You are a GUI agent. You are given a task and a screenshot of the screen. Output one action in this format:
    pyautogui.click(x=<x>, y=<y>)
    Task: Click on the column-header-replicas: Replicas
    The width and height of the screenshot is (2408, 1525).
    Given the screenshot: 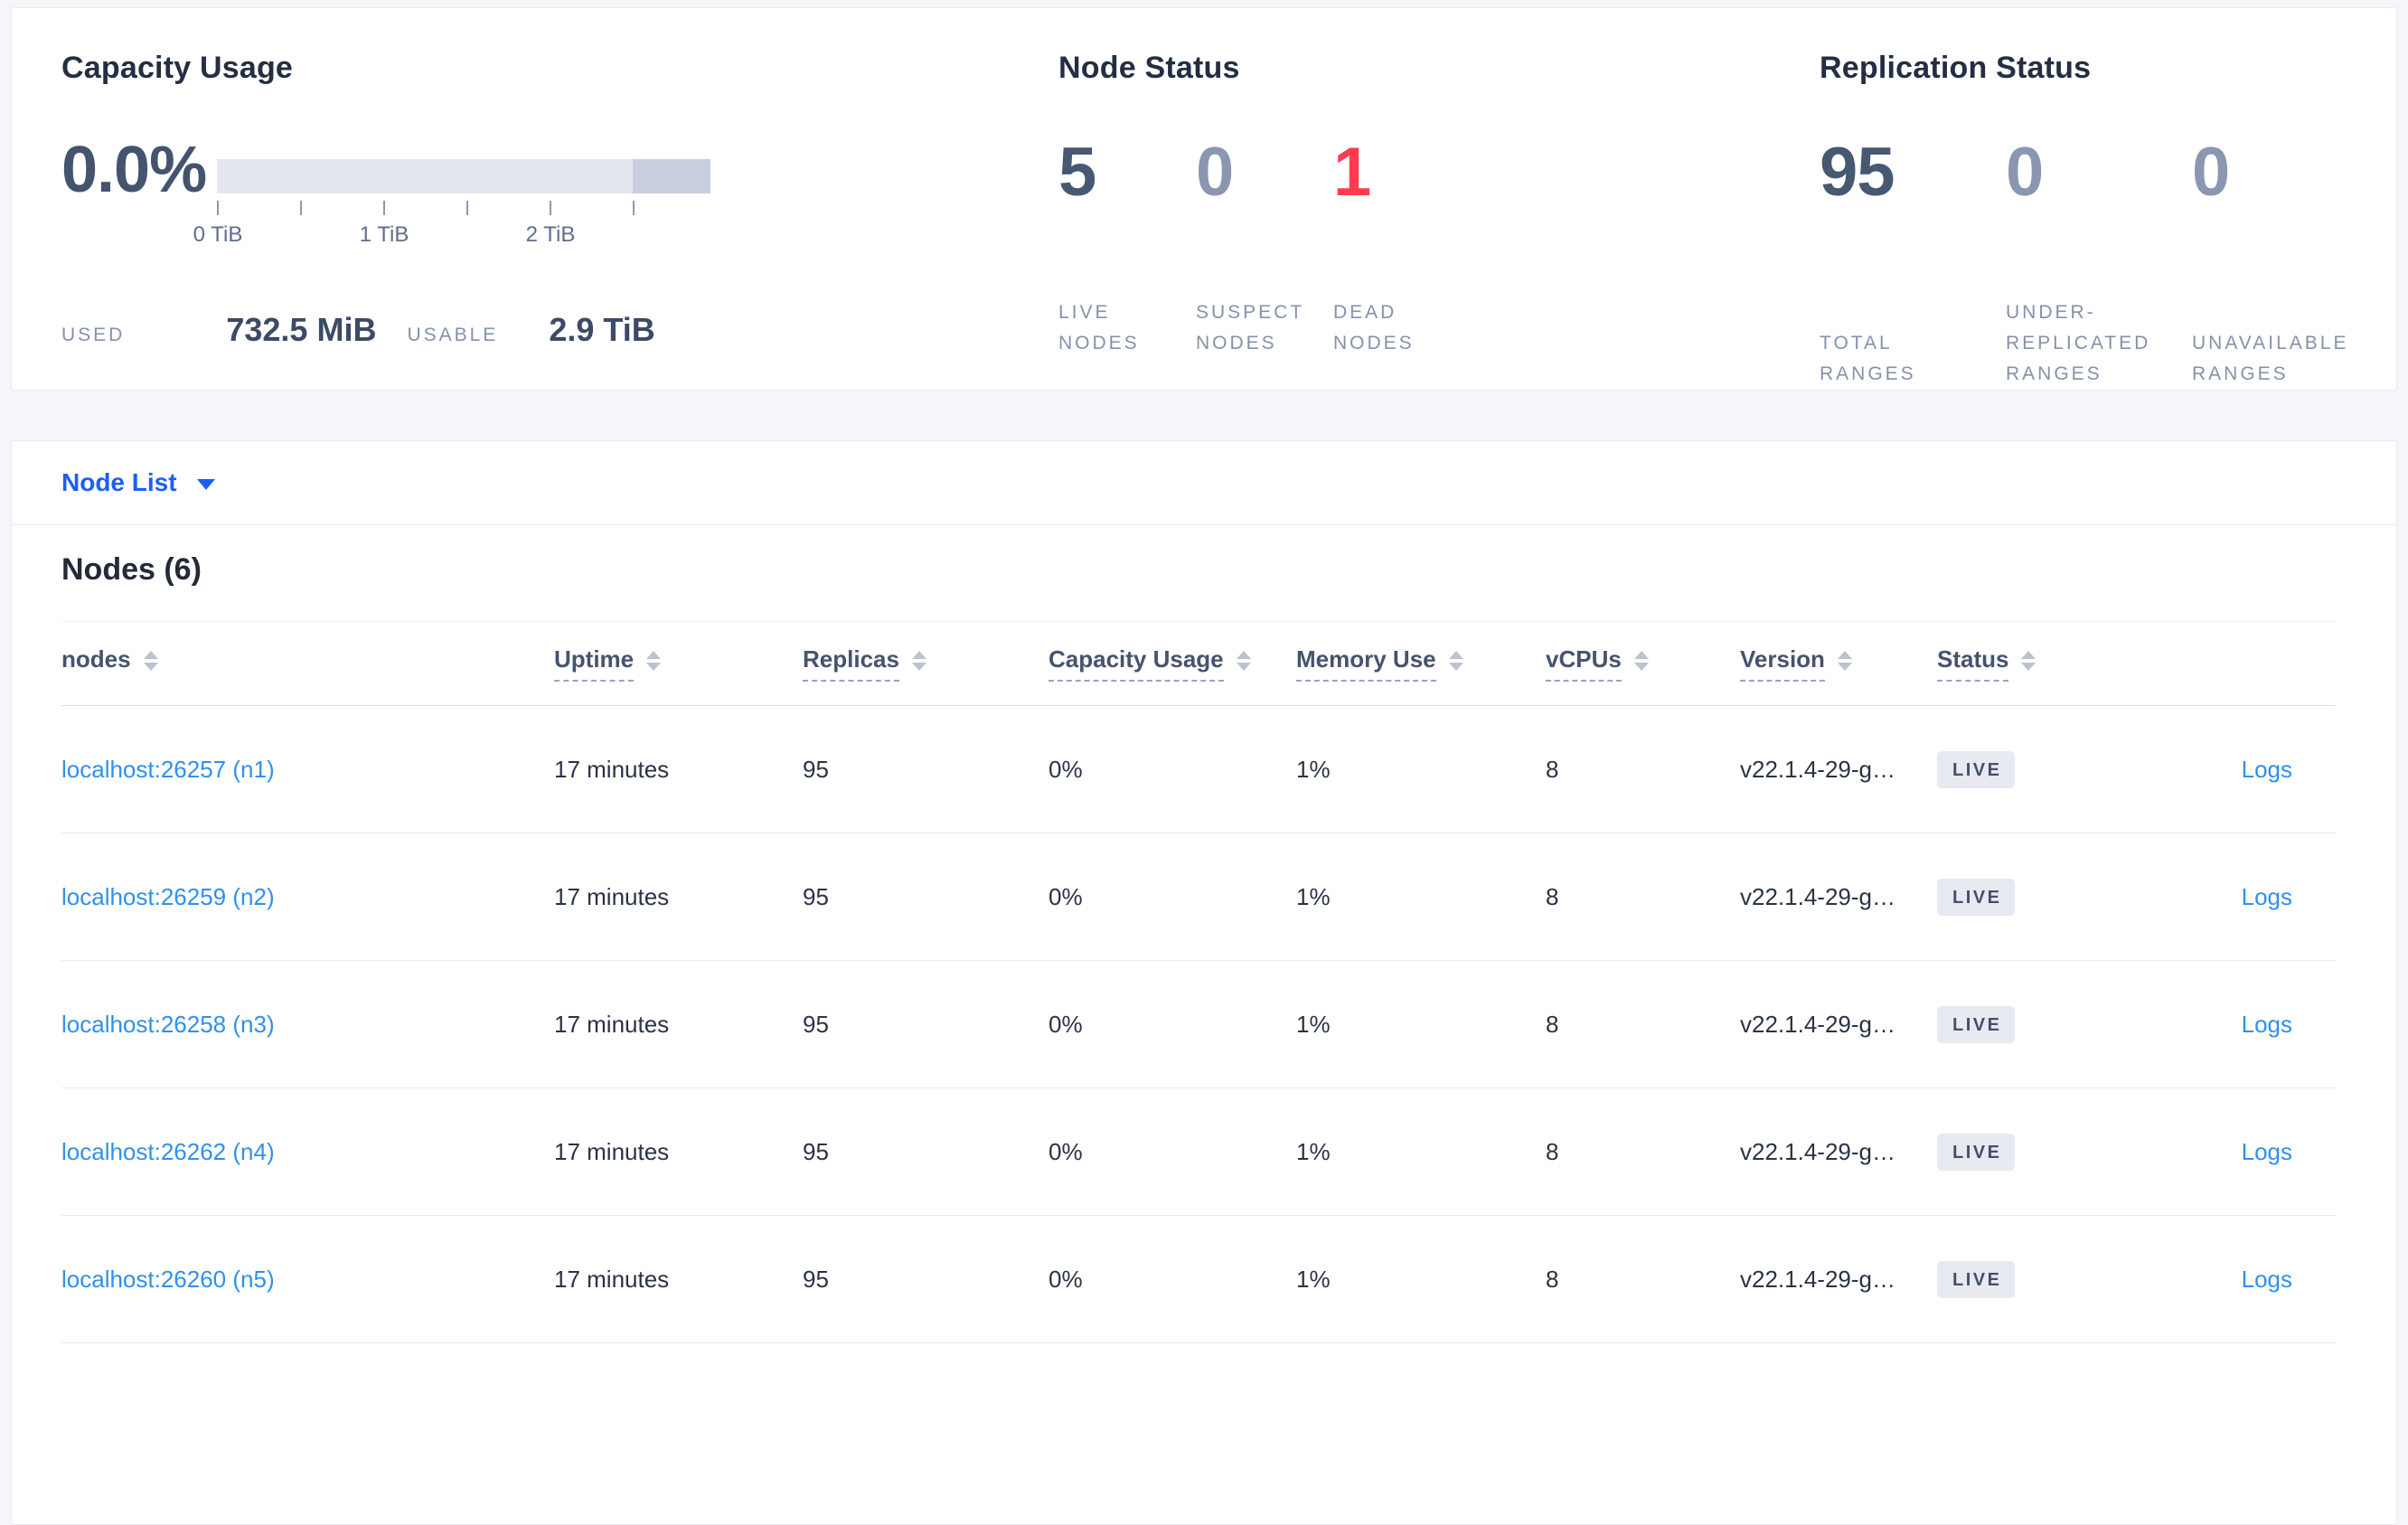 What is the action you would take?
    pyautogui.click(x=926, y=663)
    